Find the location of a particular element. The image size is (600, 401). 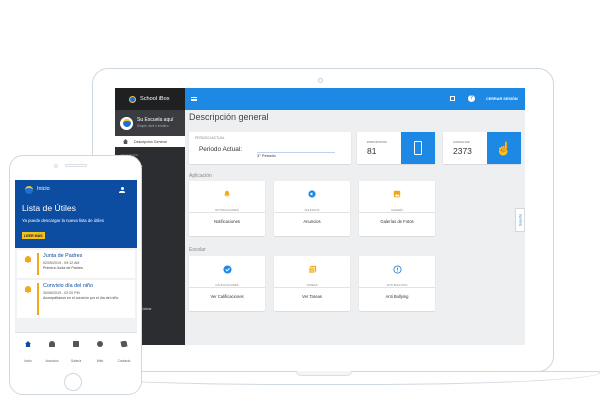

phone-icon is located at coordinates (124, 344).